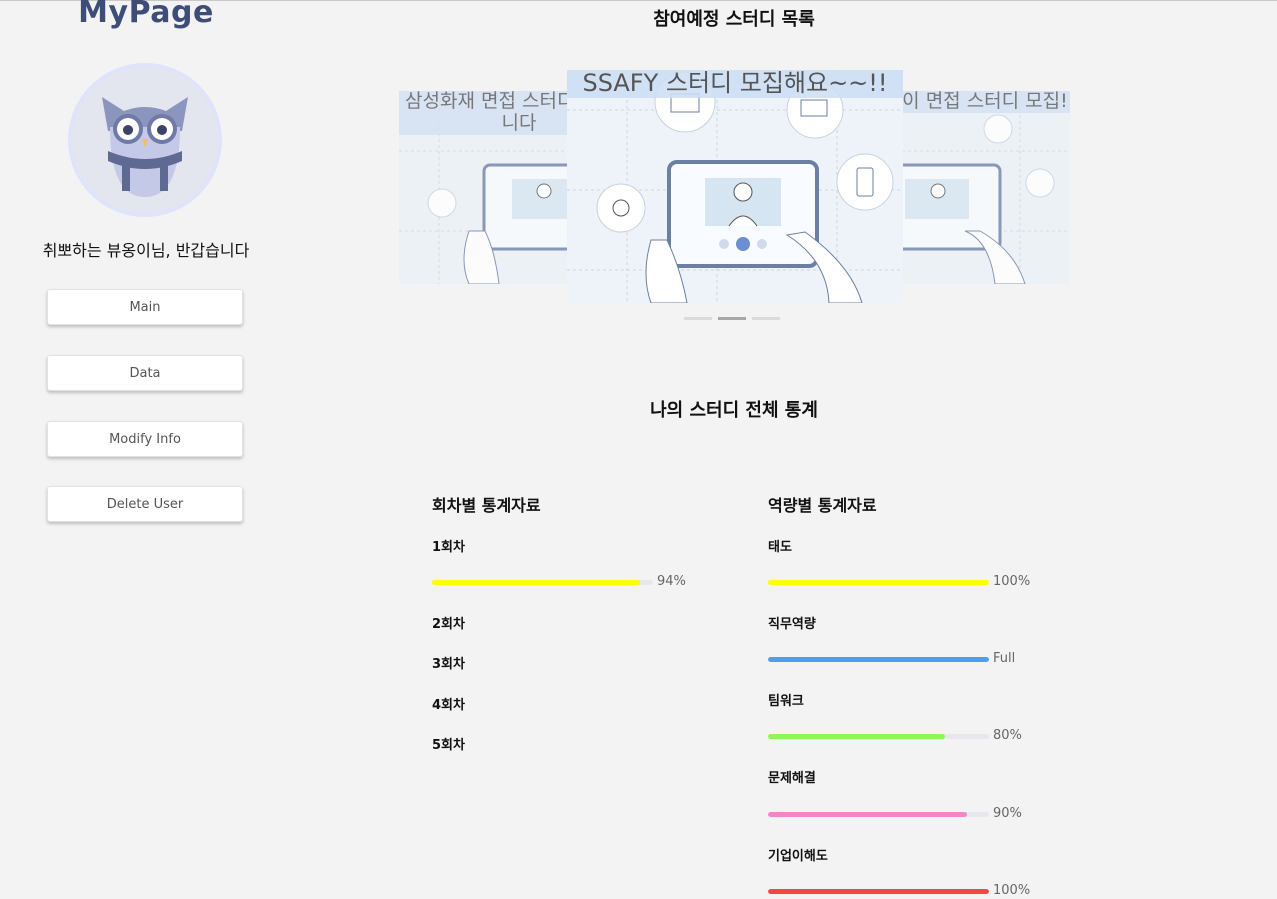  Describe the element at coordinates (146, 250) in the screenshot. I see `greeting-text: 취뽀하는 뷰옹이님, 반갑습니다` at that location.